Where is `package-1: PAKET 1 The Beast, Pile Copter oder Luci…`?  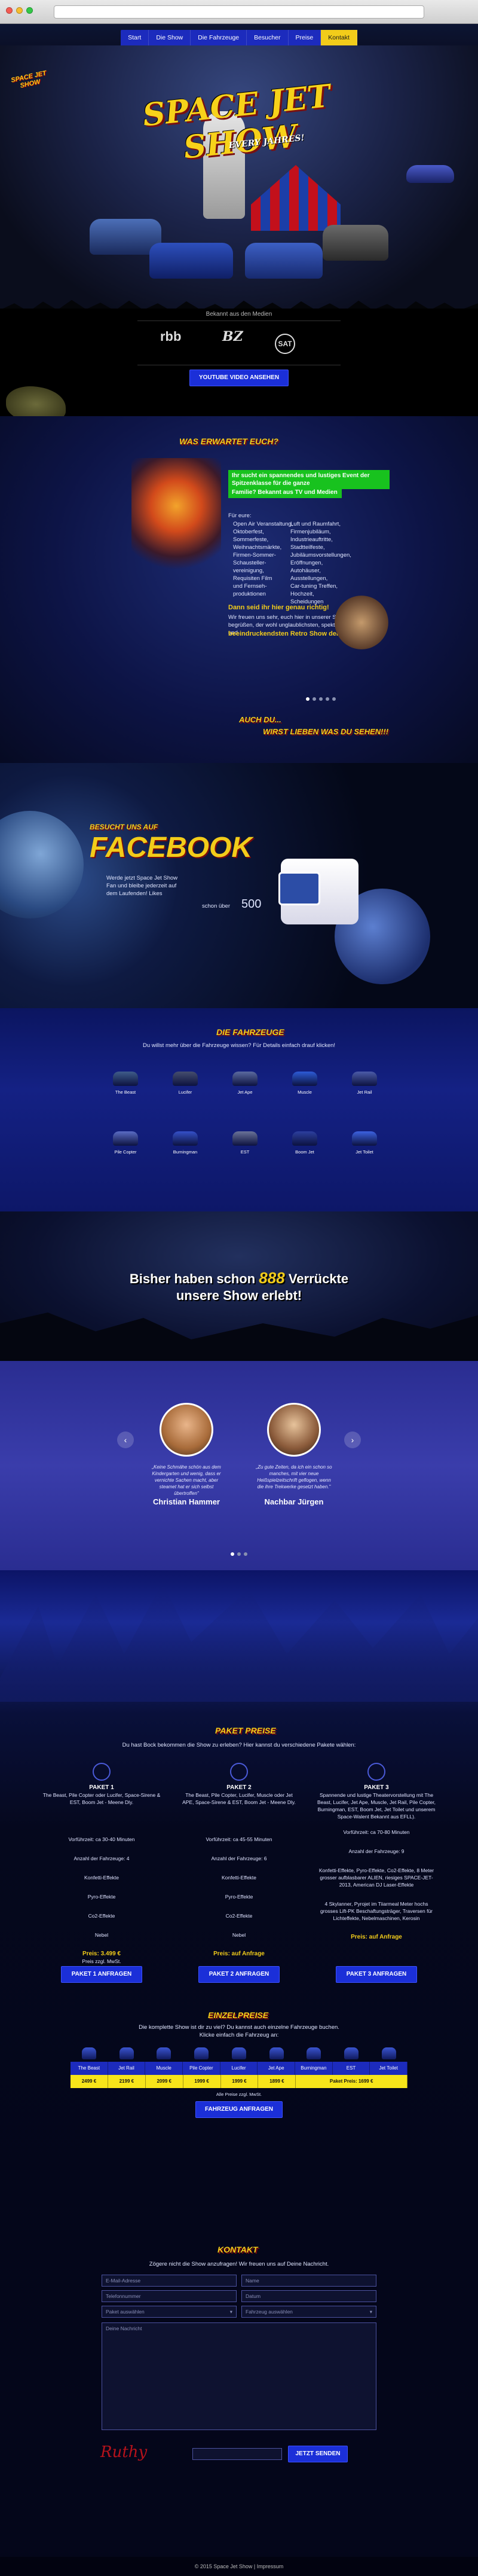 package-1: PAKET 1 The Beast, Pile Copter oder Luci… is located at coordinates (101, 1864).